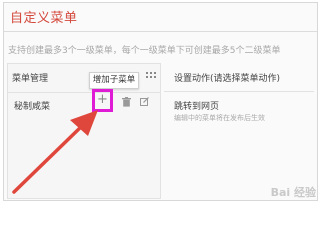  I want to click on add-submenu-button: +, so click(102, 100).